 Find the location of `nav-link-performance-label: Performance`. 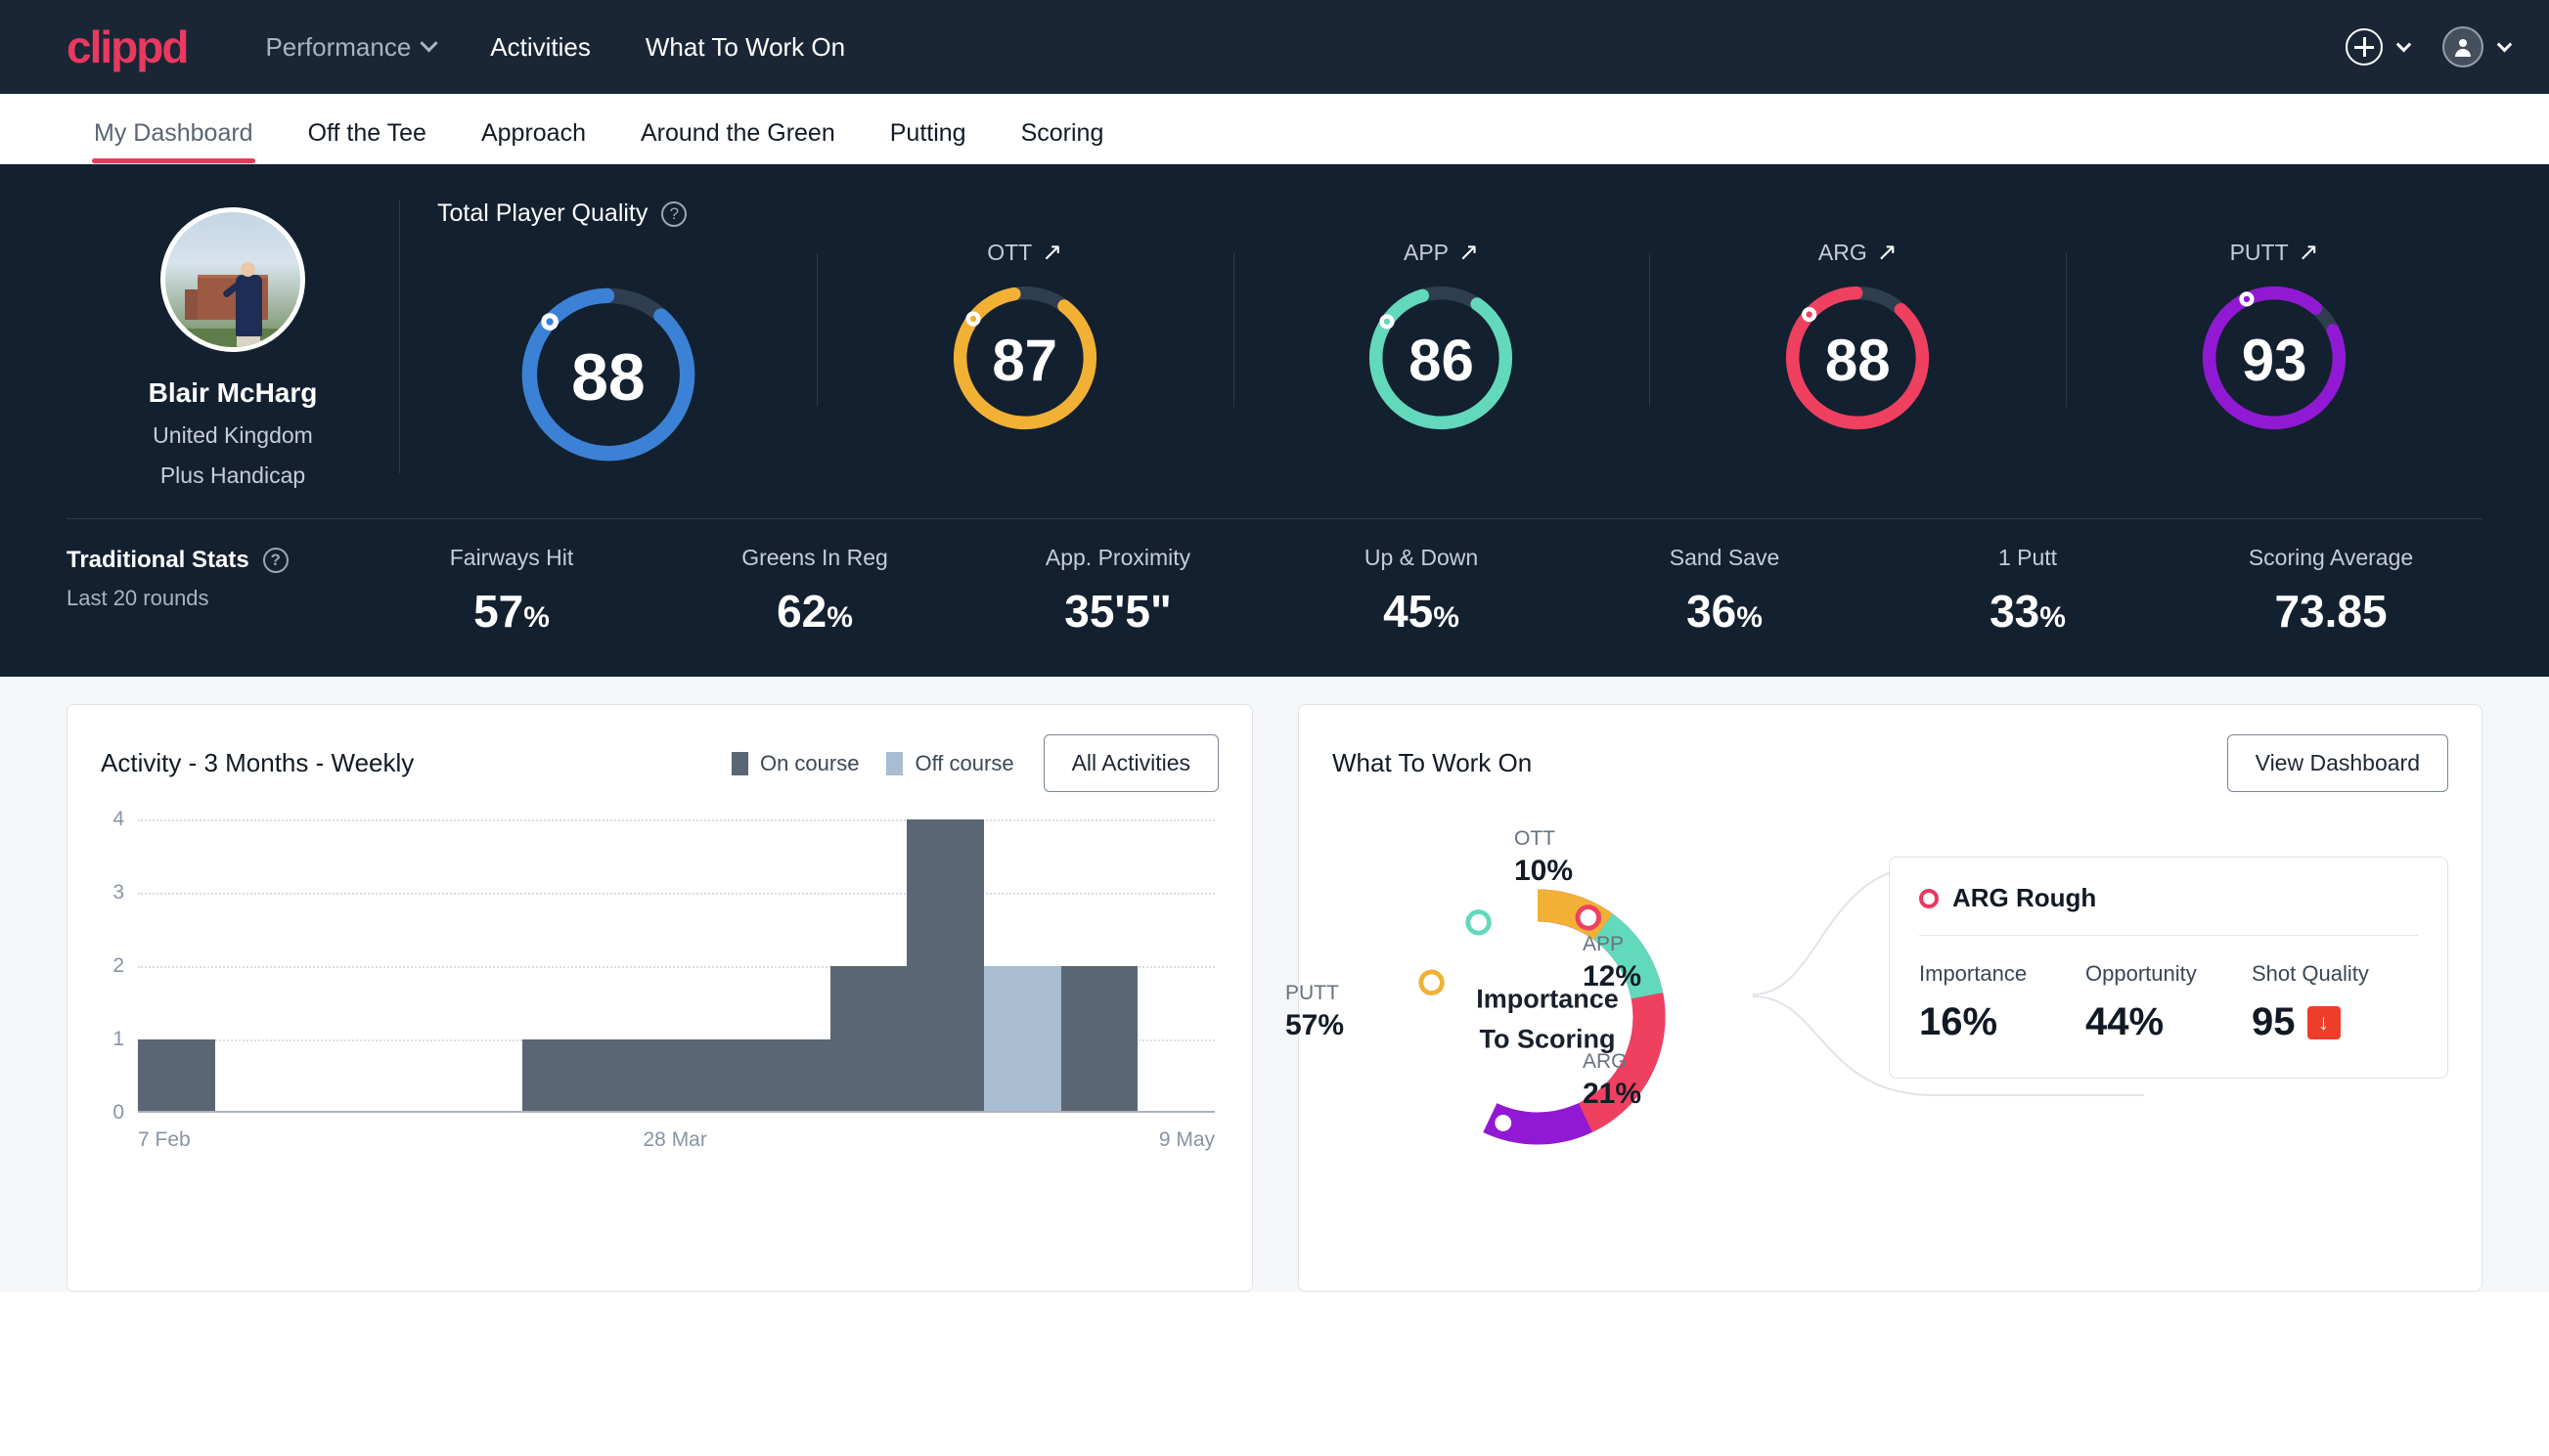

nav-link-performance-label: Performance is located at coordinates (339, 46).